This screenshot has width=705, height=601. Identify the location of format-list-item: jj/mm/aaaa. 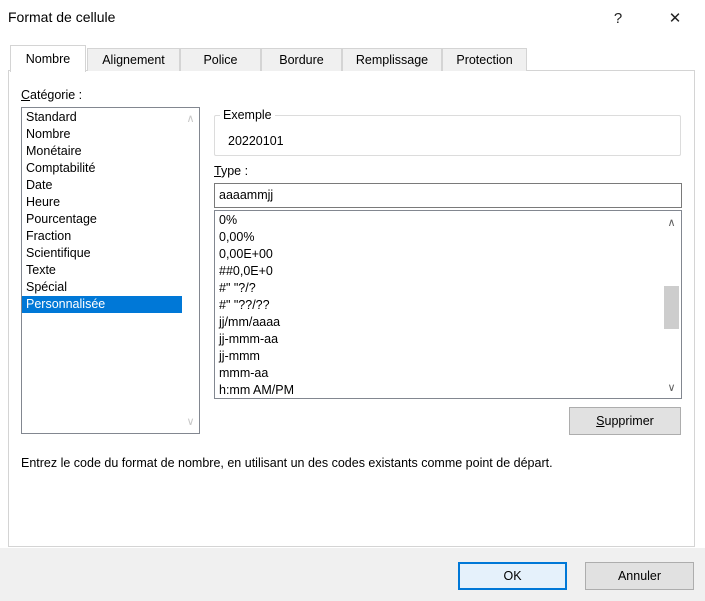
(437, 322).